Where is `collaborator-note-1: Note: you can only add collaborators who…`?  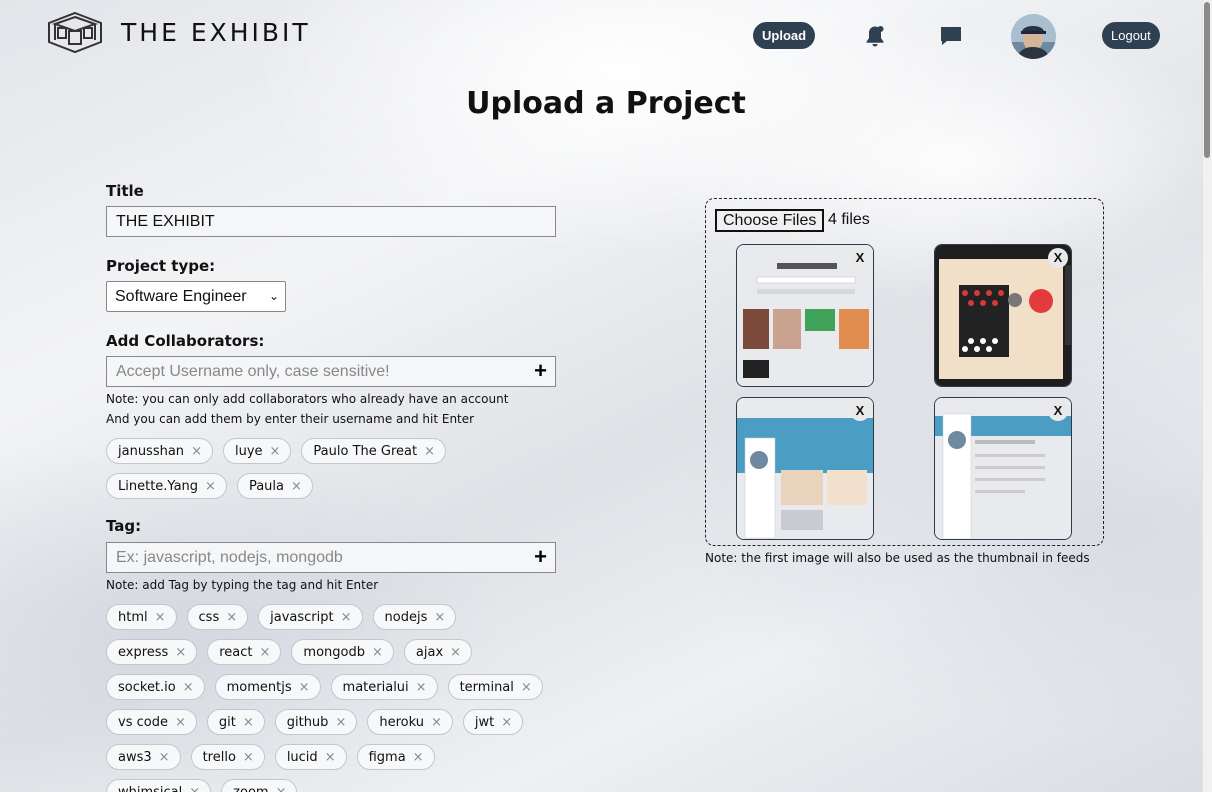
collaborator-note-1: Note: you can only add collaborators who… is located at coordinates (307, 399).